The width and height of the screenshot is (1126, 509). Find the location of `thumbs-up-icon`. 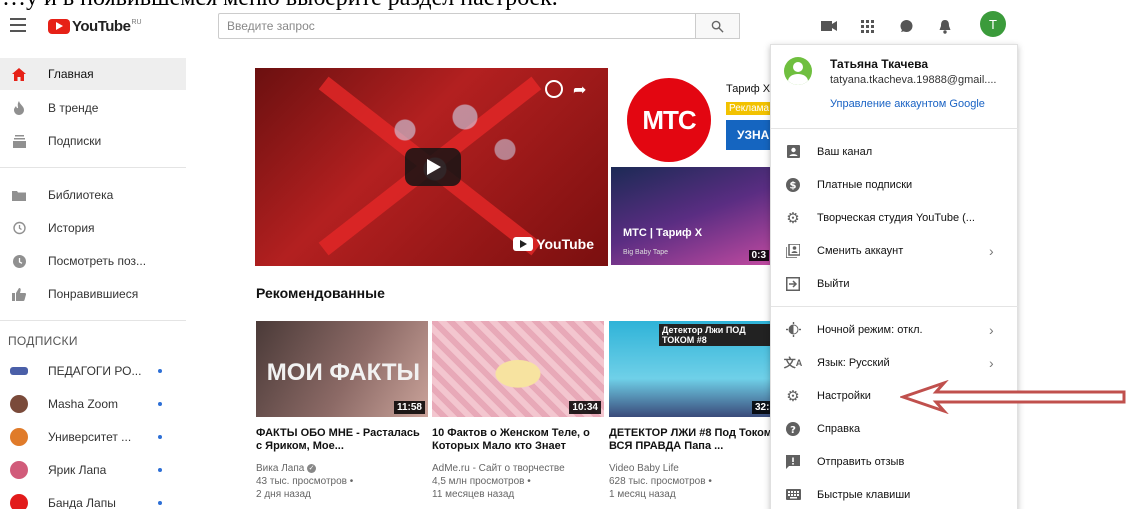

thumbs-up-icon is located at coordinates (19, 294).